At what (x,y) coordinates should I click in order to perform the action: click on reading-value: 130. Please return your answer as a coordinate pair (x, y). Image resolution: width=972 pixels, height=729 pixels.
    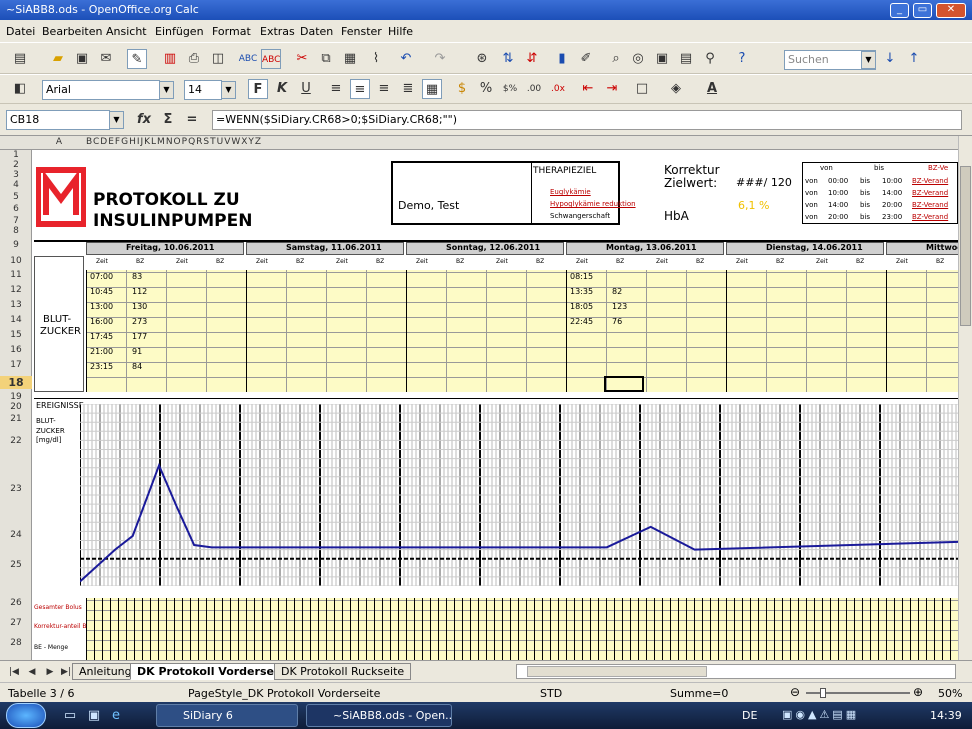
    Looking at the image, I should click on (139, 306).